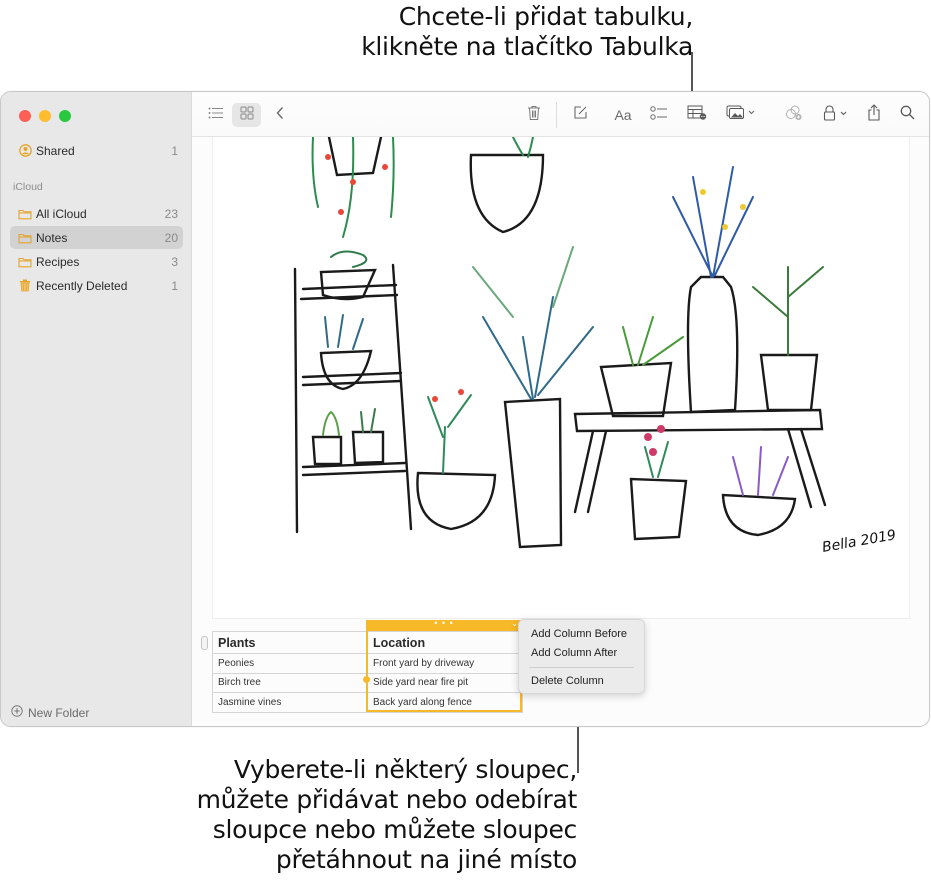 This screenshot has height=894, width=931. Describe the element at coordinates (171, 213) in the screenshot. I see `sidebar-item-count: 23` at that location.